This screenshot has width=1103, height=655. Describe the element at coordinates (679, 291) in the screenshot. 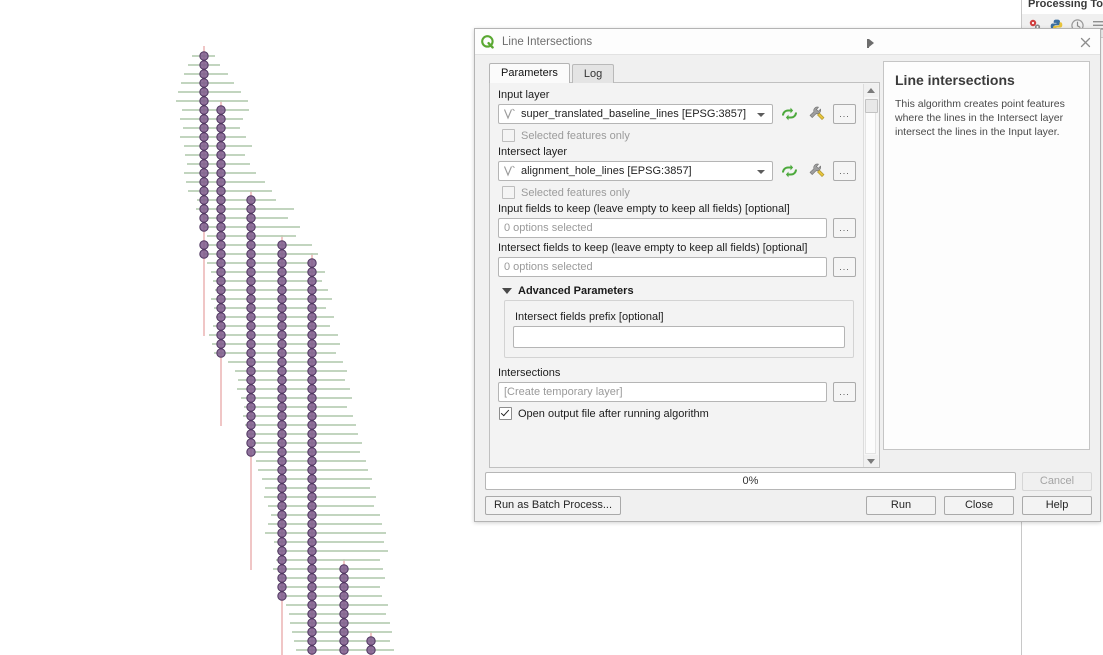

I see `advanced-parameters-header: Advanced Parameters` at that location.